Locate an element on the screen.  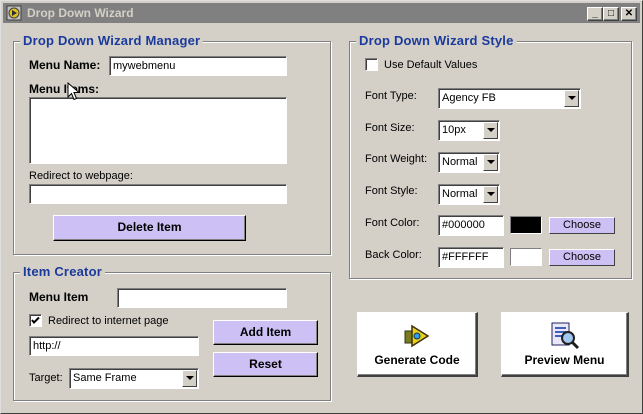
font-type-label: Font Type: is located at coordinates (391, 96).